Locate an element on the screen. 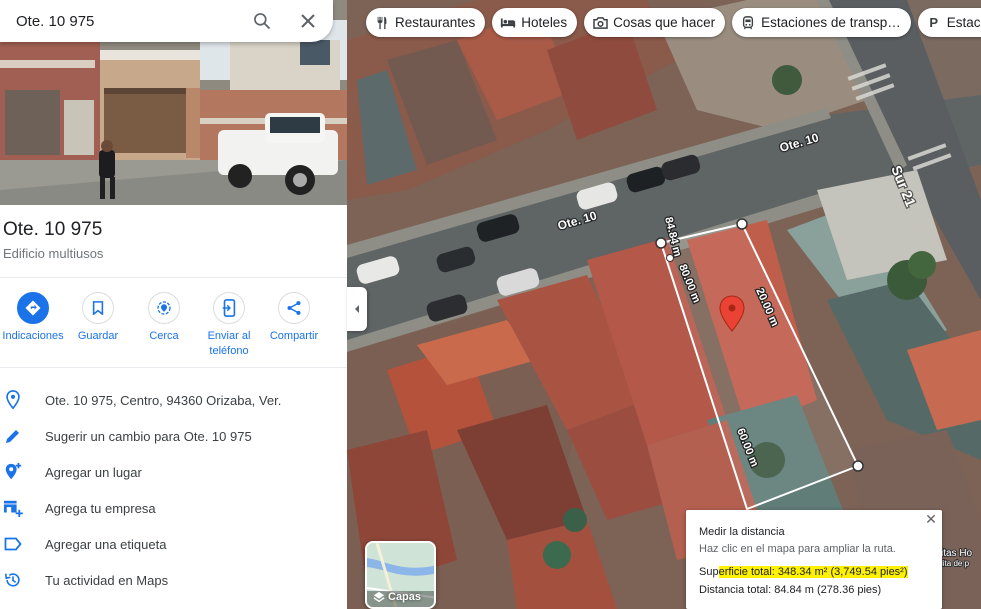 The image size is (981, 609). hotel-icon is located at coordinates (508, 23).